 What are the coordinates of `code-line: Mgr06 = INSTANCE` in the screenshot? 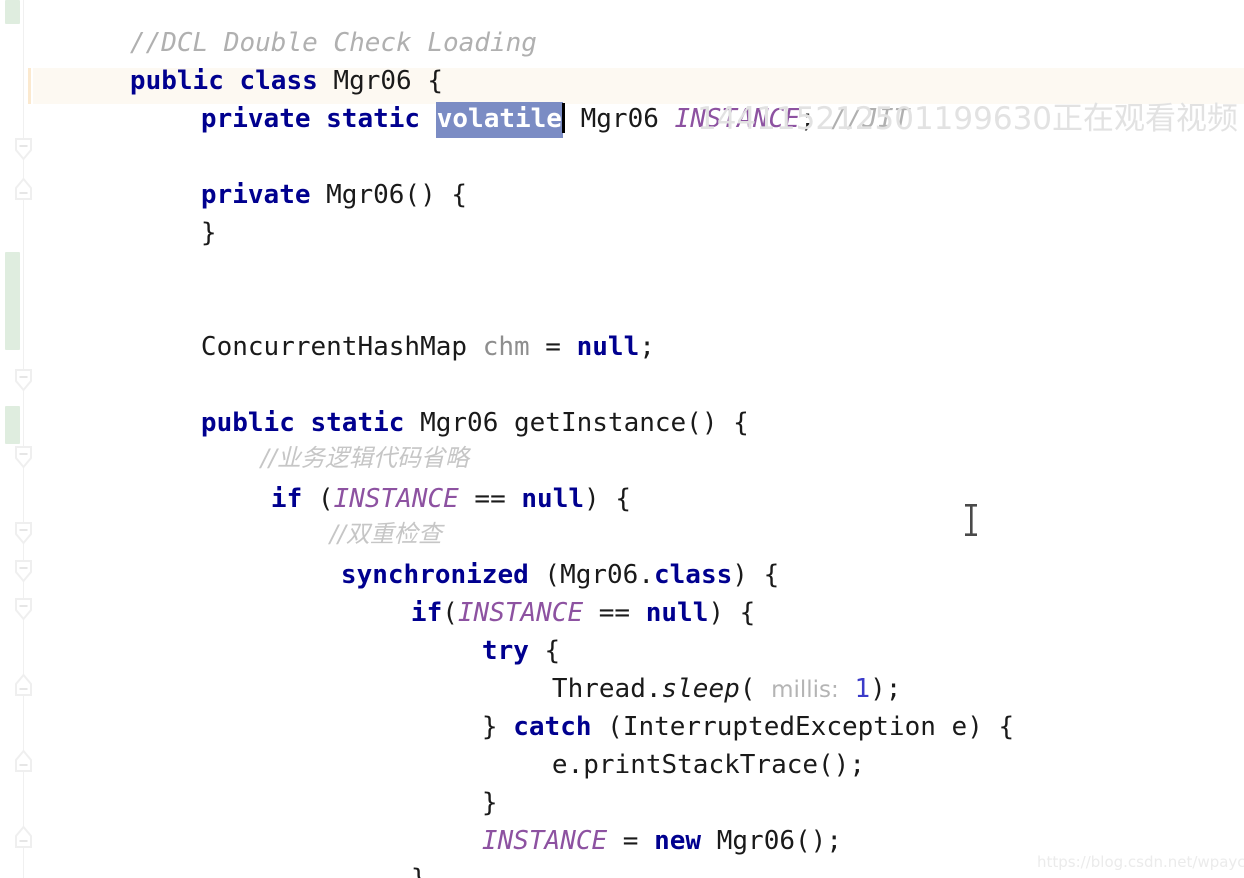 It's located at (224, 869).